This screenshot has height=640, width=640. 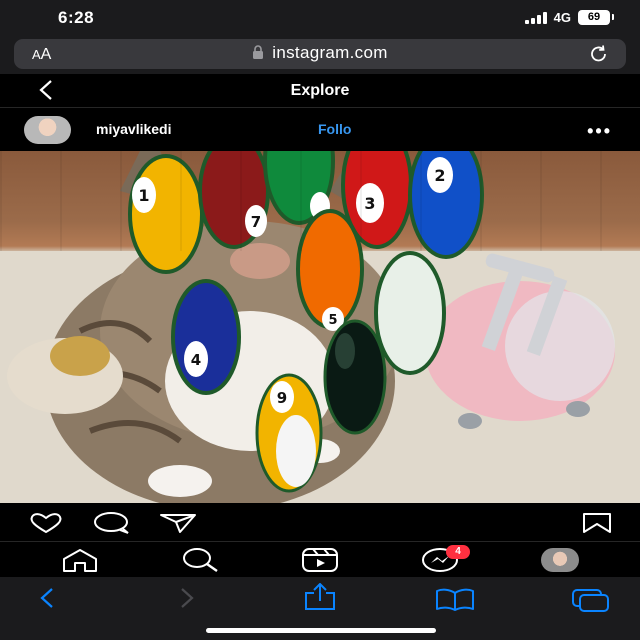 I want to click on instagram-header: Explore, so click(x=320, y=91).